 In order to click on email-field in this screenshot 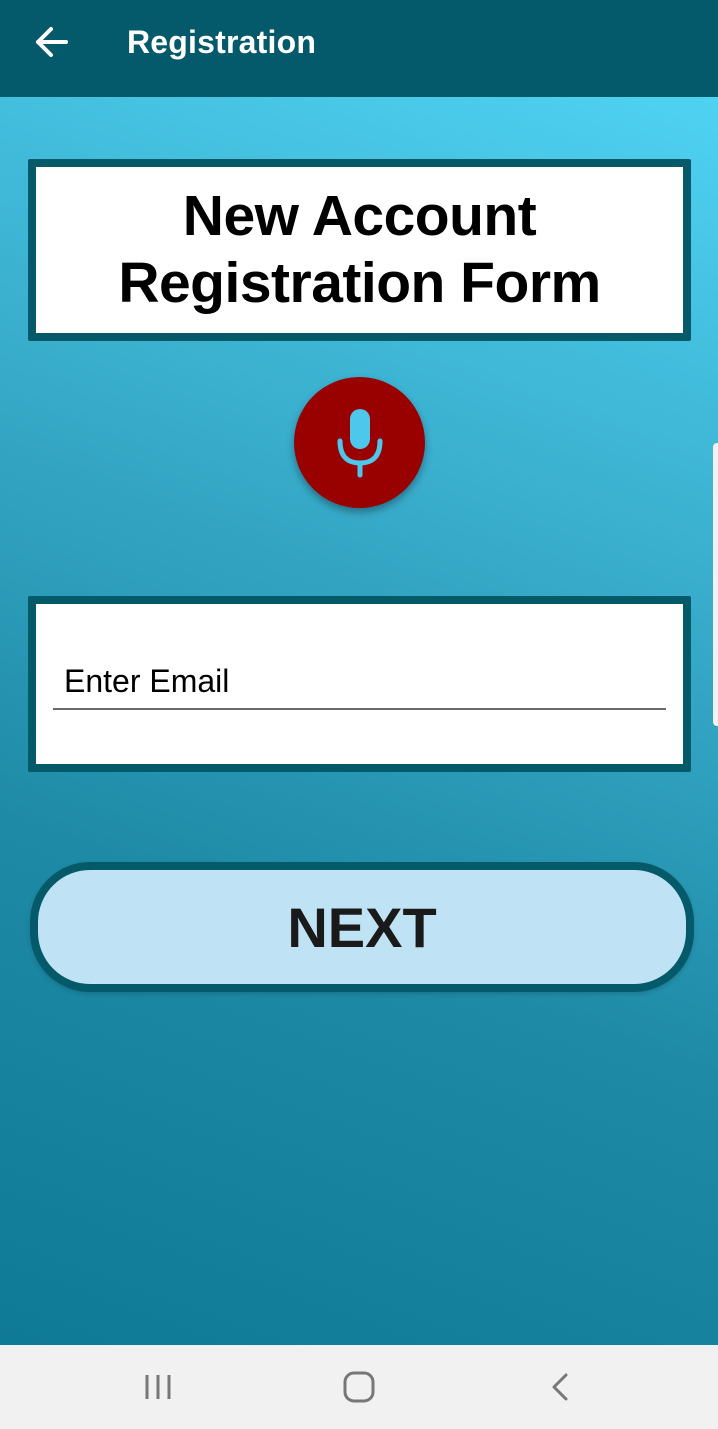, I will do `click(359, 682)`.